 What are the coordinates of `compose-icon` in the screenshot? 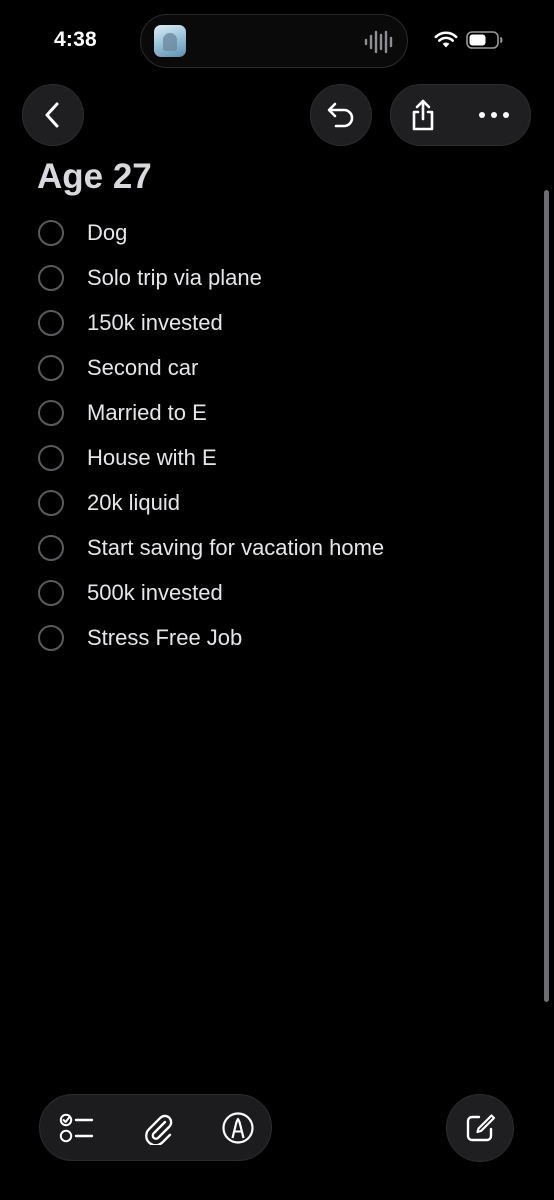 It's located at (481, 1128).